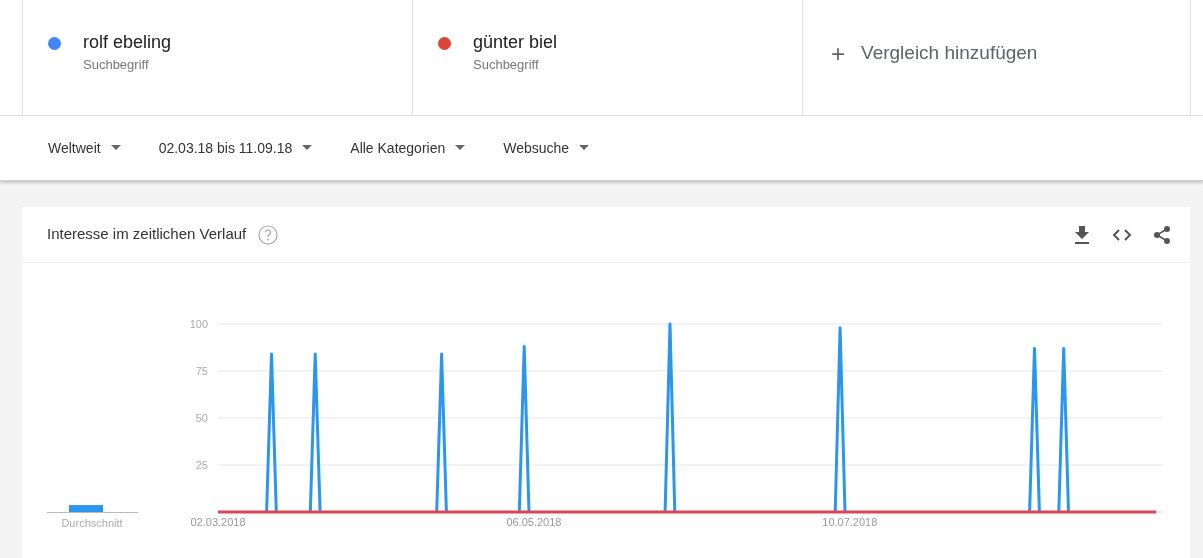 The height and width of the screenshot is (558, 1203). Describe the element at coordinates (1162, 234) in the screenshot. I see `share-icon` at that location.